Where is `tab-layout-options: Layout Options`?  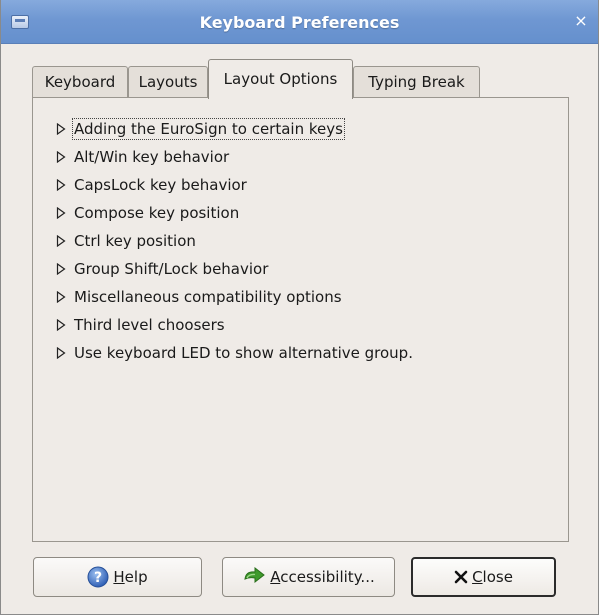 tab-layout-options: Layout Options is located at coordinates (280, 79).